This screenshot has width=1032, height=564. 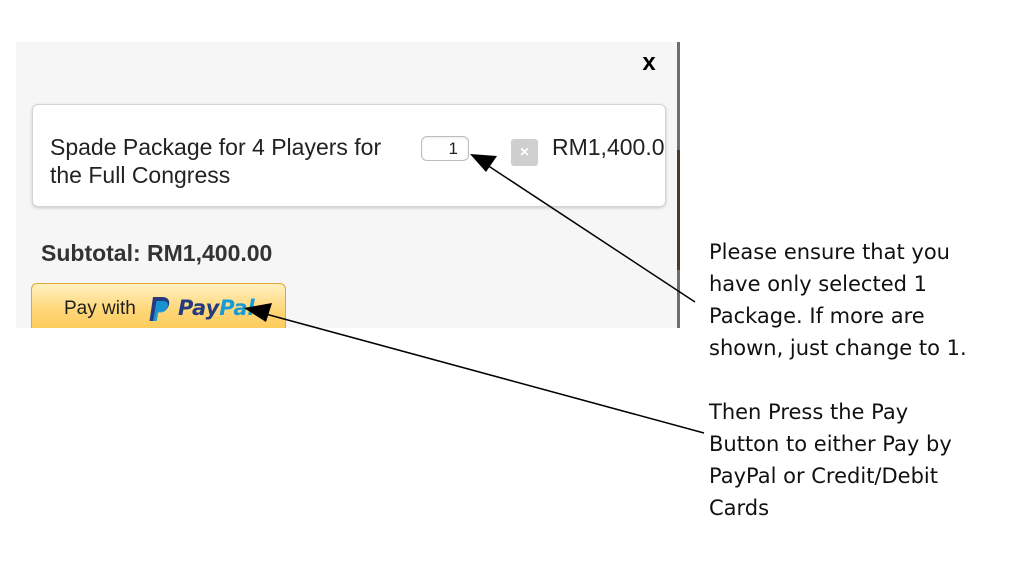 I want to click on close-button: x, so click(x=649, y=63).